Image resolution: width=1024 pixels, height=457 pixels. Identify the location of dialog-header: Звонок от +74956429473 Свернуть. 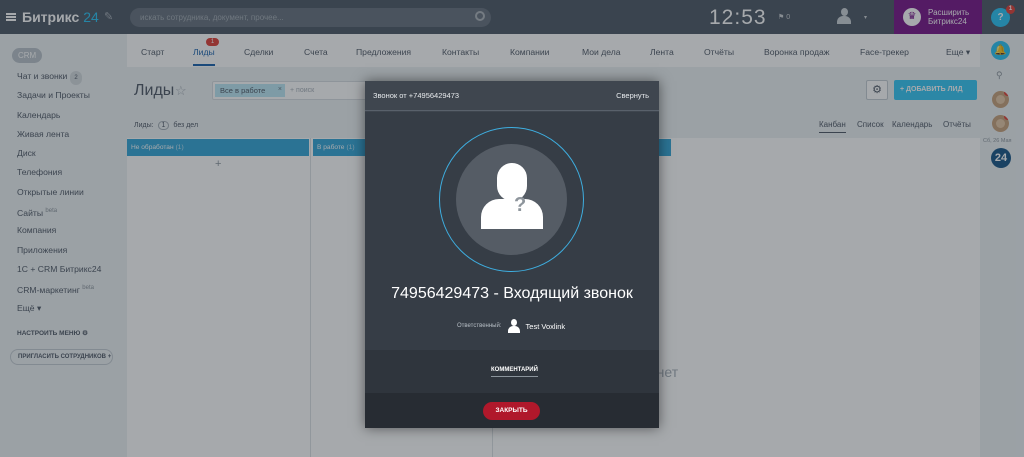
(512, 96).